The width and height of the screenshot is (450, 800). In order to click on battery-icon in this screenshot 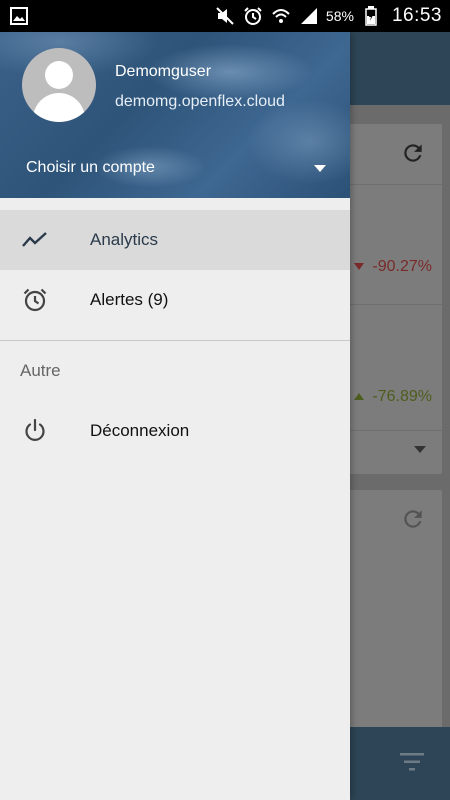, I will do `click(371, 16)`.